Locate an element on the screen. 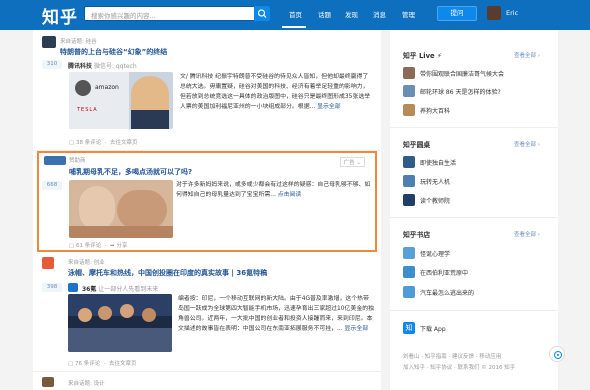 This screenshot has height=390, width=590. user-avatar is located at coordinates (494, 13).